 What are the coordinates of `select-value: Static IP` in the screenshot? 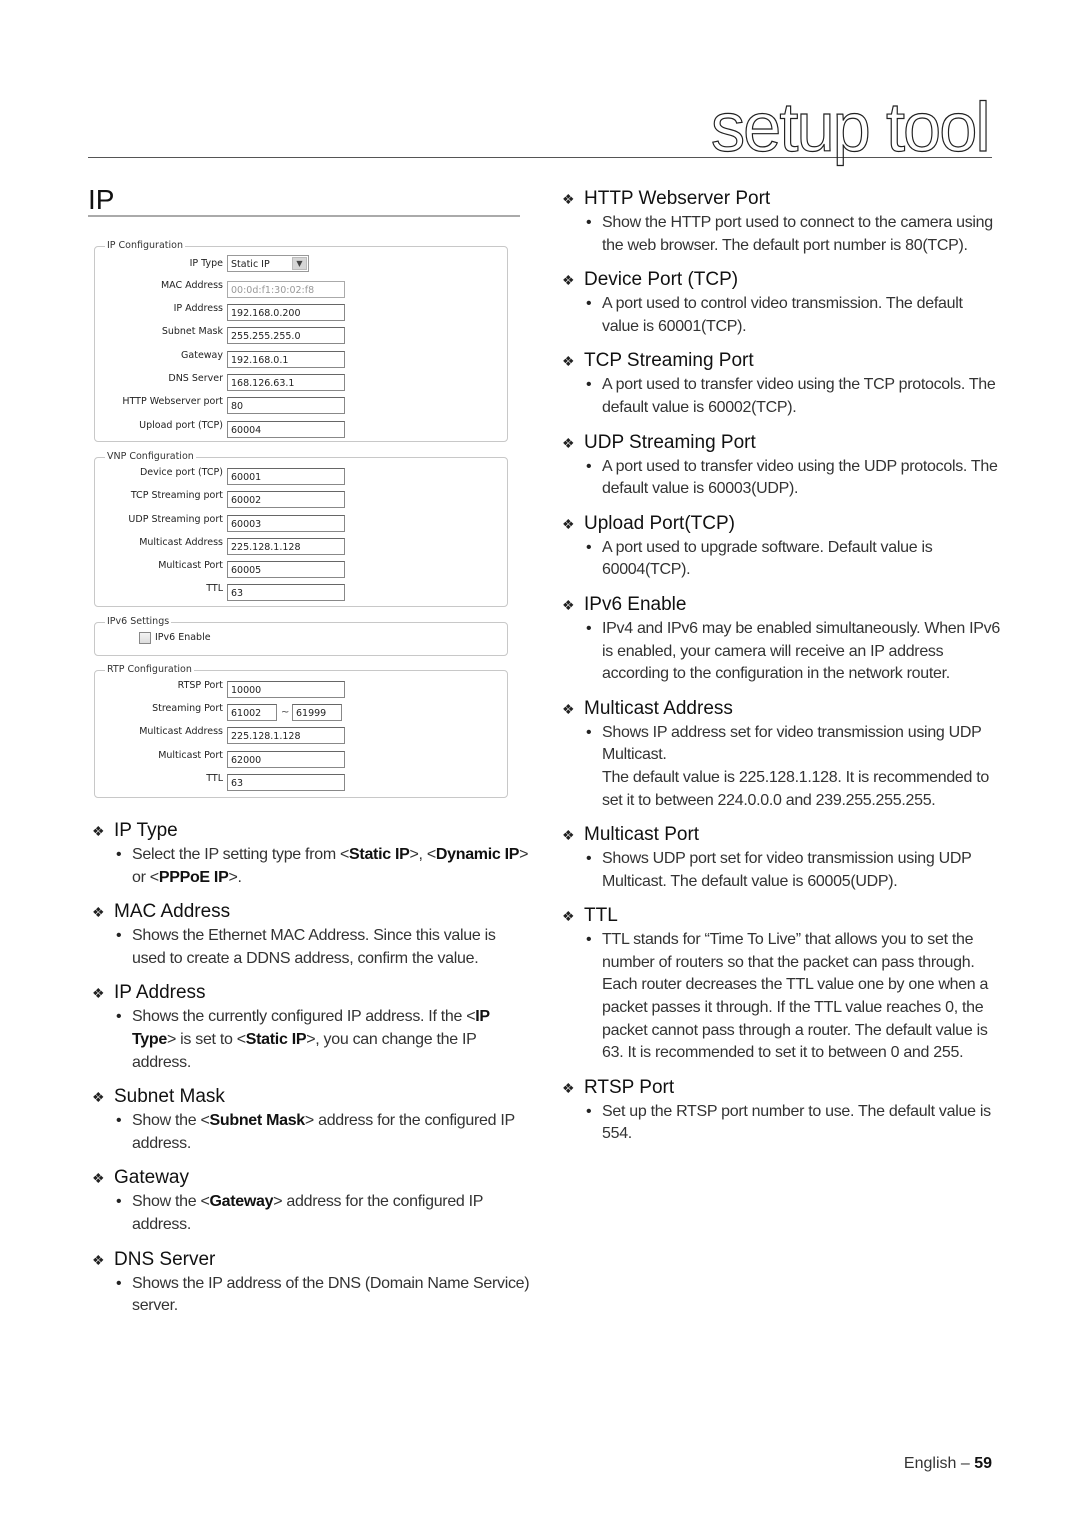 It's located at (250, 264).